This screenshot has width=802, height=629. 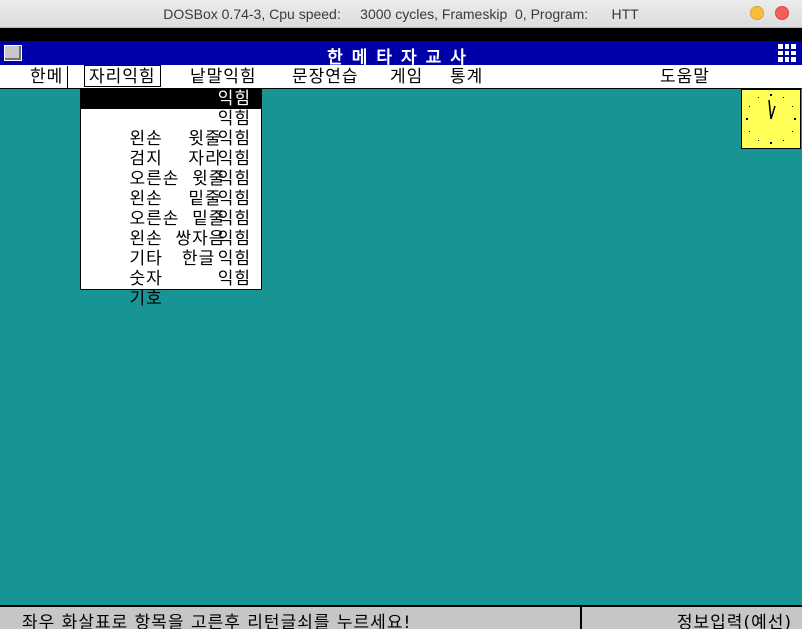 What do you see at coordinates (171, 249) in the screenshot?
I see `dropdown-item-other-hangul: 기타 한글 익힘` at bounding box center [171, 249].